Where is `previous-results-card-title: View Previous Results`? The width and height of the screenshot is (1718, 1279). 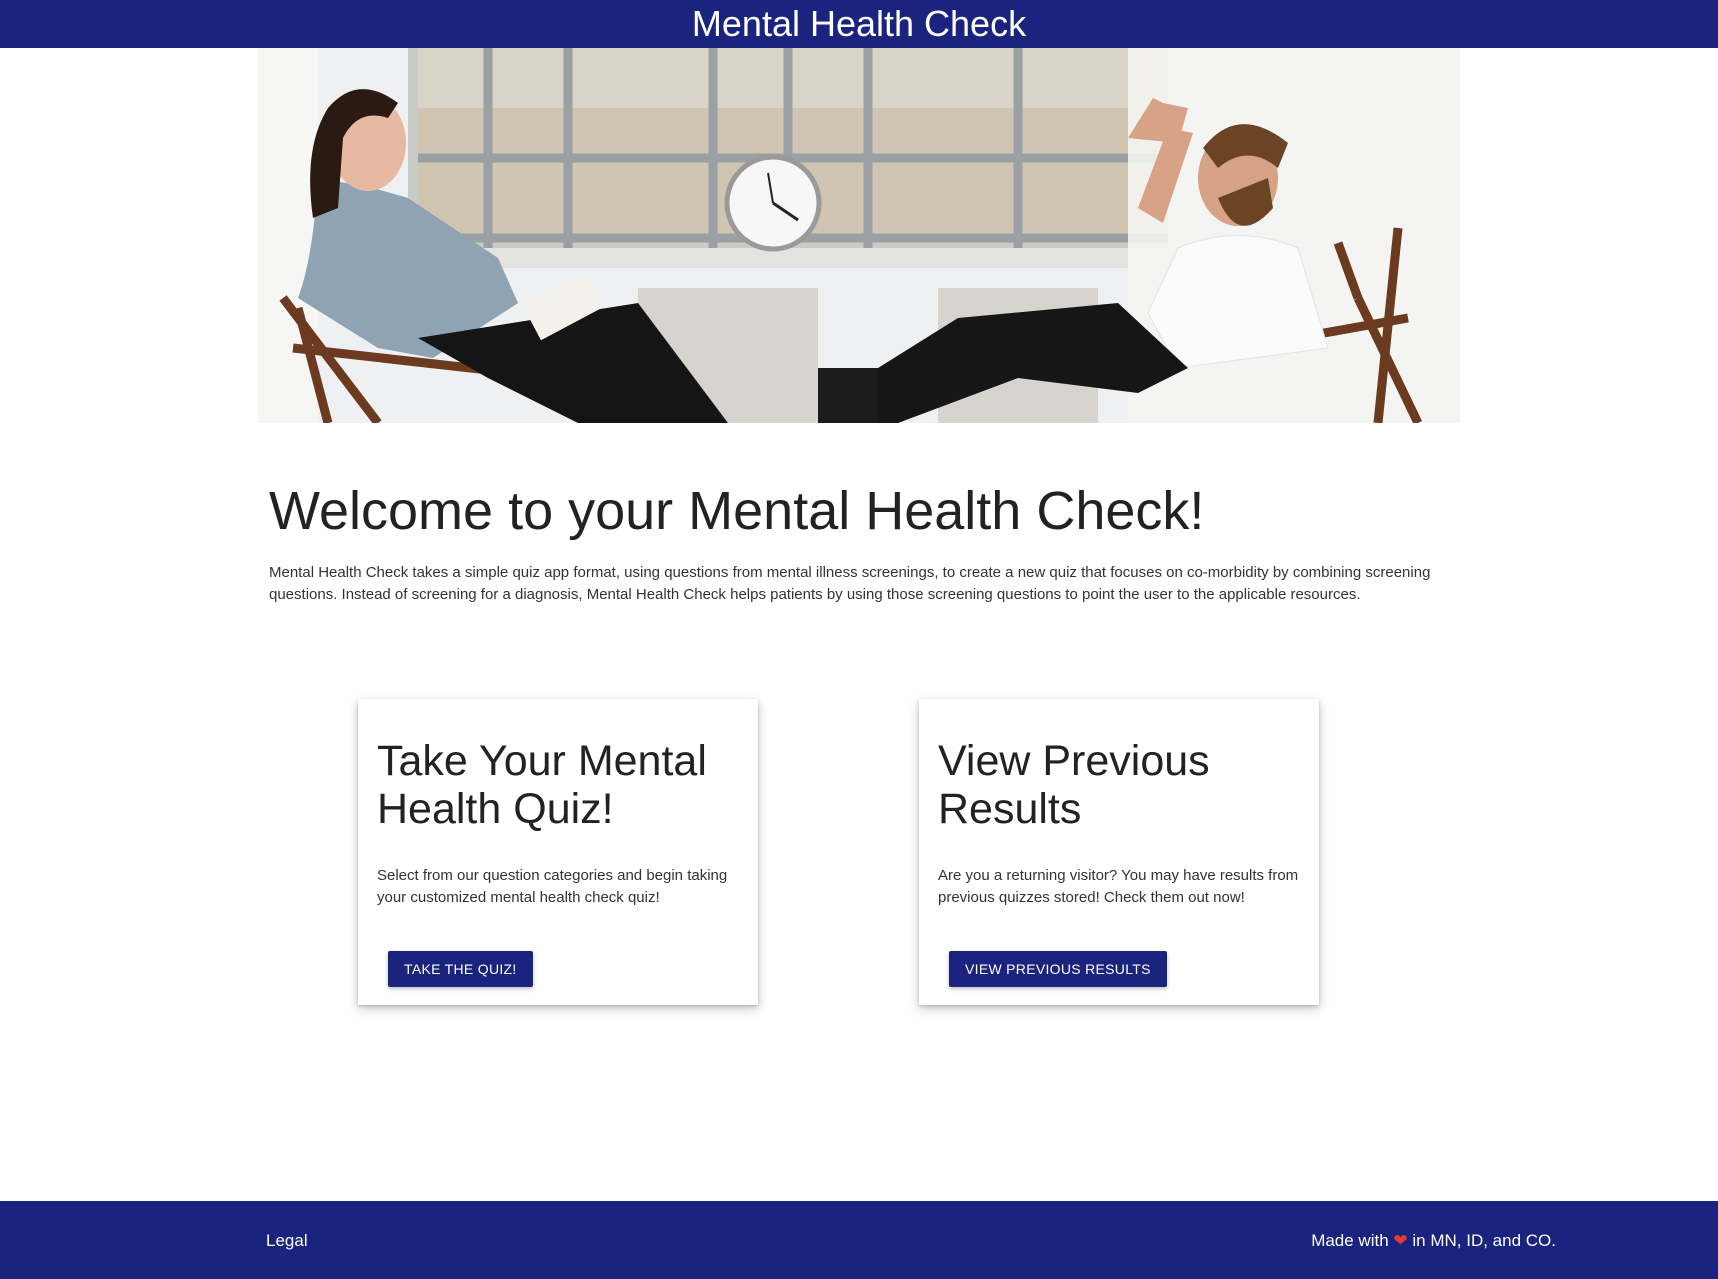 previous-results-card-title: View Previous Results is located at coordinates (1074, 785).